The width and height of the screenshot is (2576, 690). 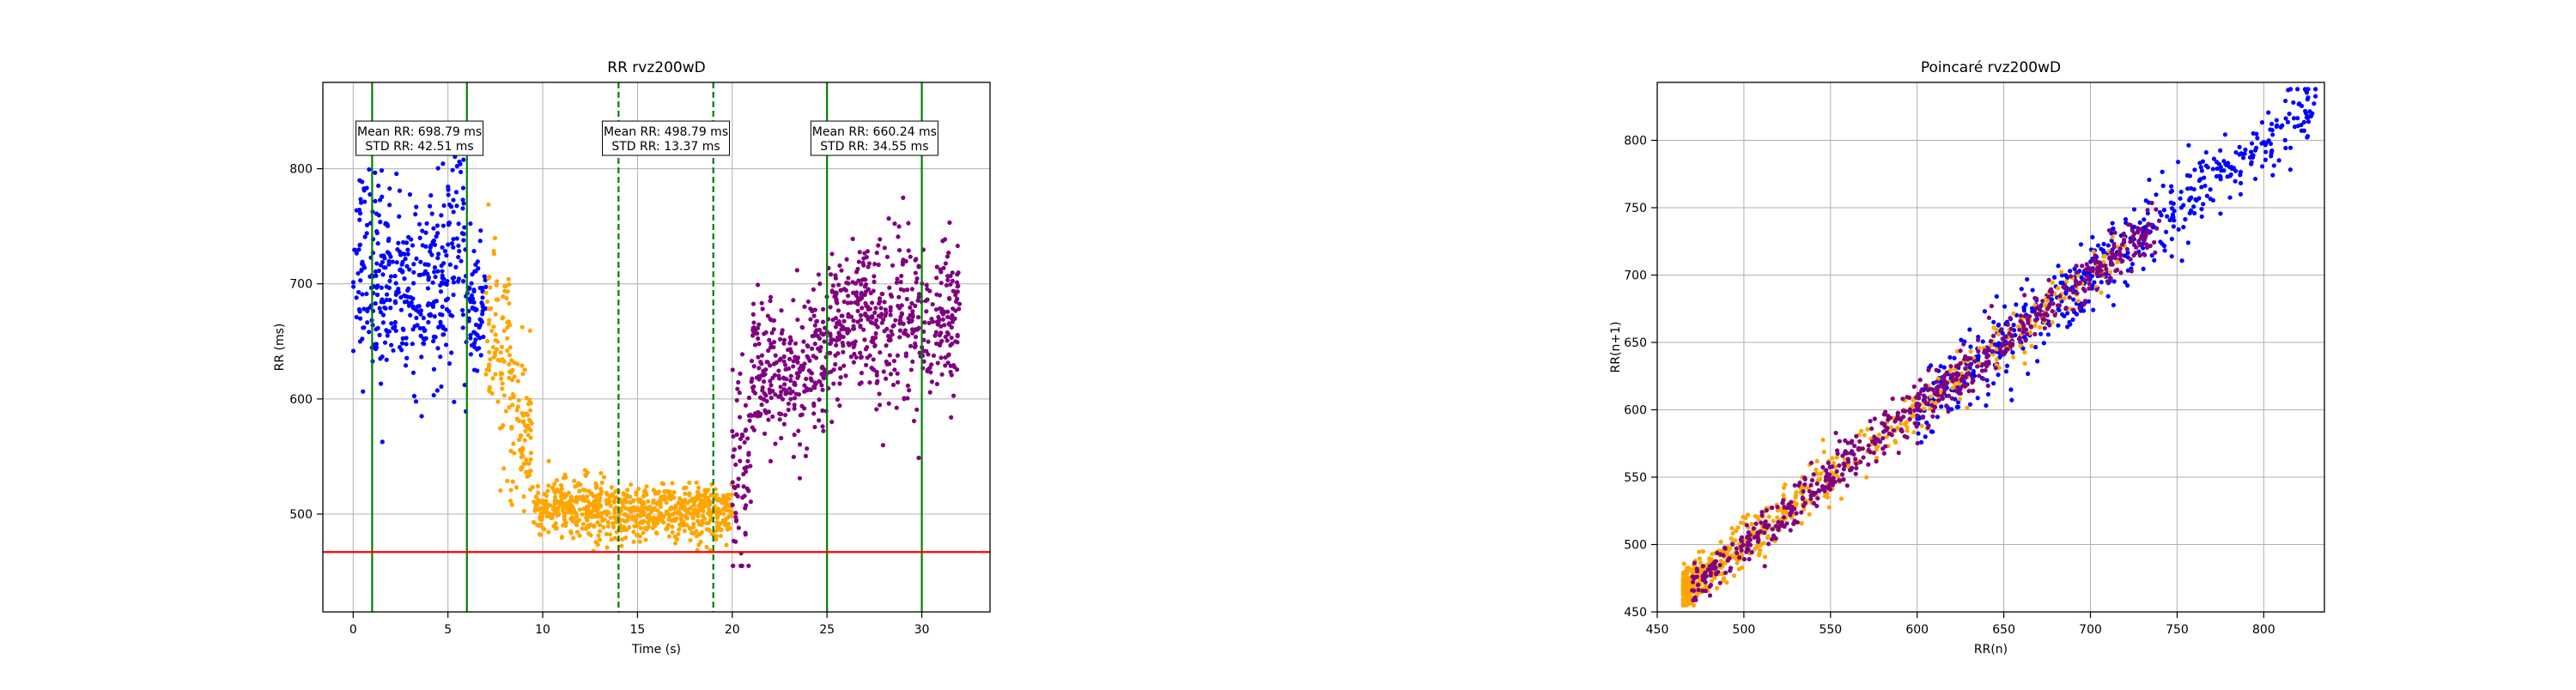 What do you see at coordinates (2004, 630) in the screenshot?
I see `poincare-xtick-label: 650` at bounding box center [2004, 630].